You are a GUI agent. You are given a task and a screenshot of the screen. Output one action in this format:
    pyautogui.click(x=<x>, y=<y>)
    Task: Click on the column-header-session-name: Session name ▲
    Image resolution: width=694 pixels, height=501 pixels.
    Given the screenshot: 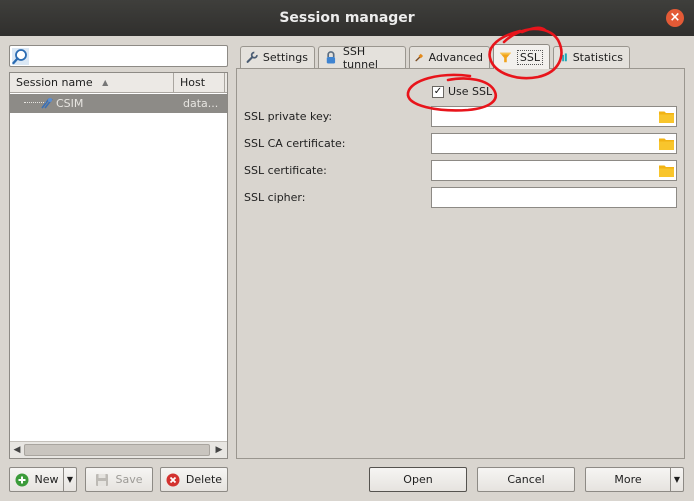 What is the action you would take?
    pyautogui.click(x=92, y=83)
    